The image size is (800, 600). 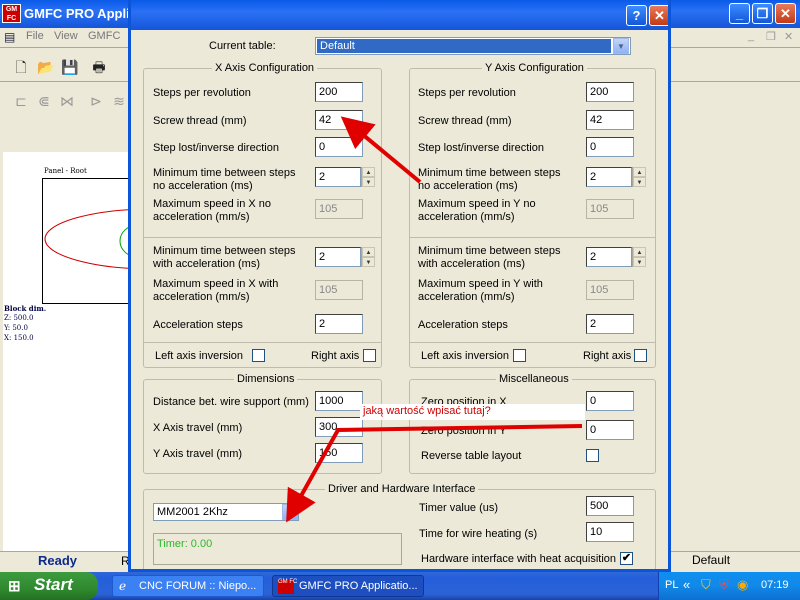 I want to click on gmfc-app-icon: GM FC, so click(x=287, y=586).